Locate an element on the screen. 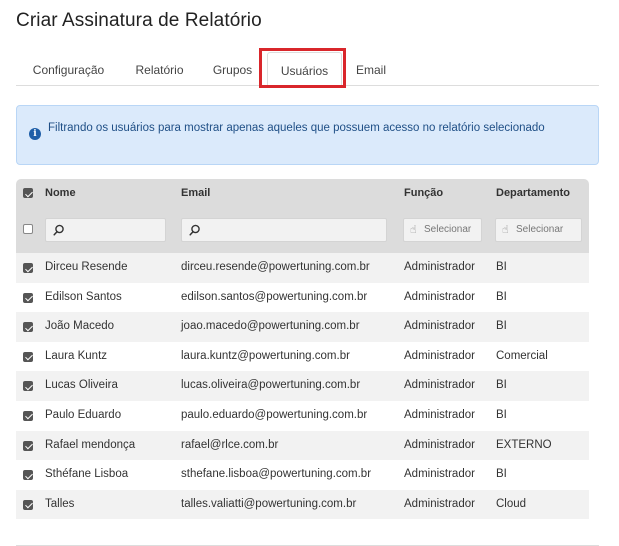  cell-email: rafael@rlce.com.br is located at coordinates (230, 444).